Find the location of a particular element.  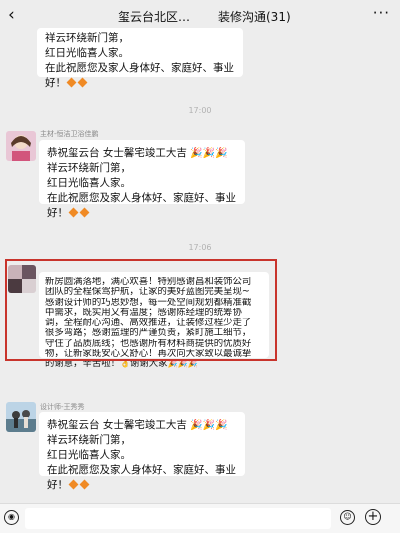

voice-icon: ◉ is located at coordinates (11, 517).